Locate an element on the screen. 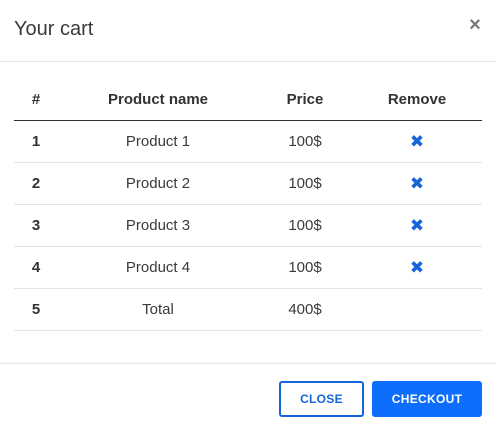 The image size is (497, 431). modal-title: Your cart is located at coordinates (54, 29).